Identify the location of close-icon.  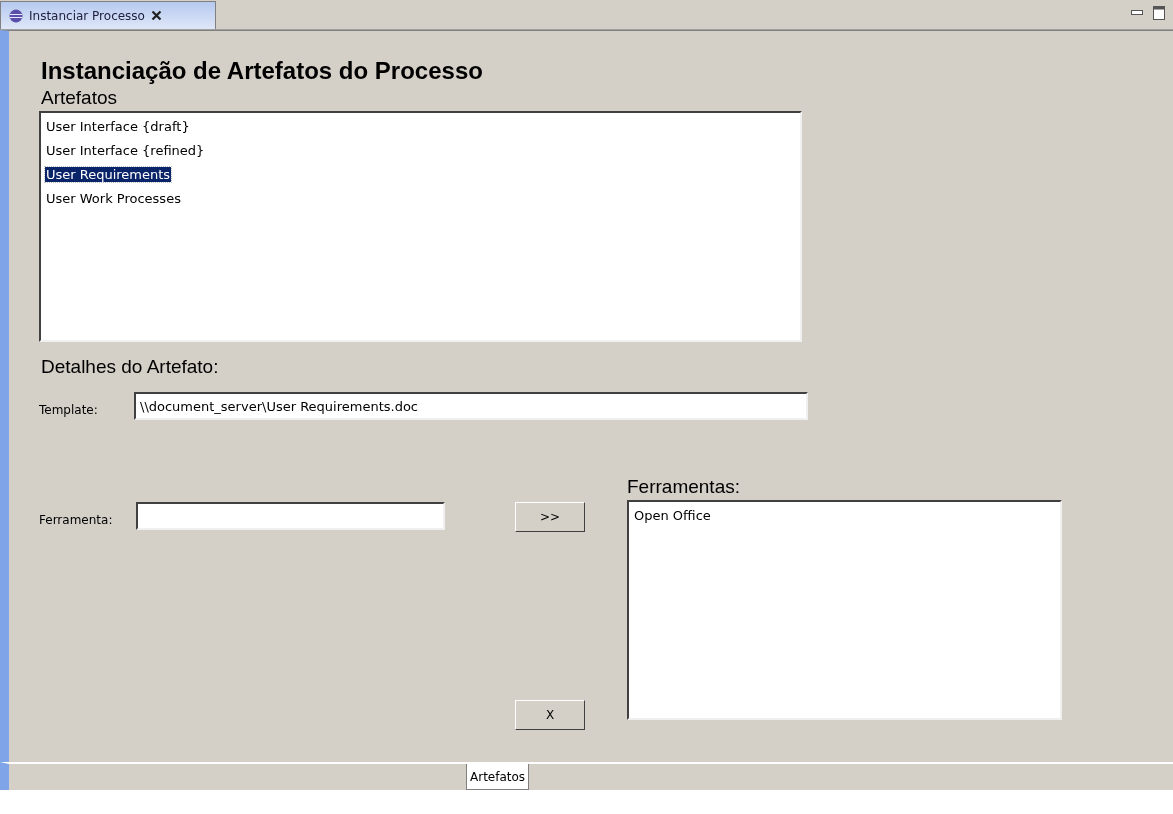
(156, 15).